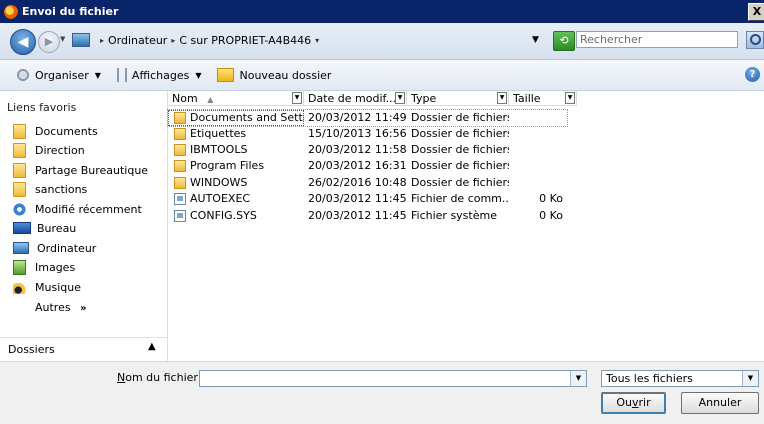 The image size is (764, 424). I want to click on forward-button: ▶, so click(49, 42).